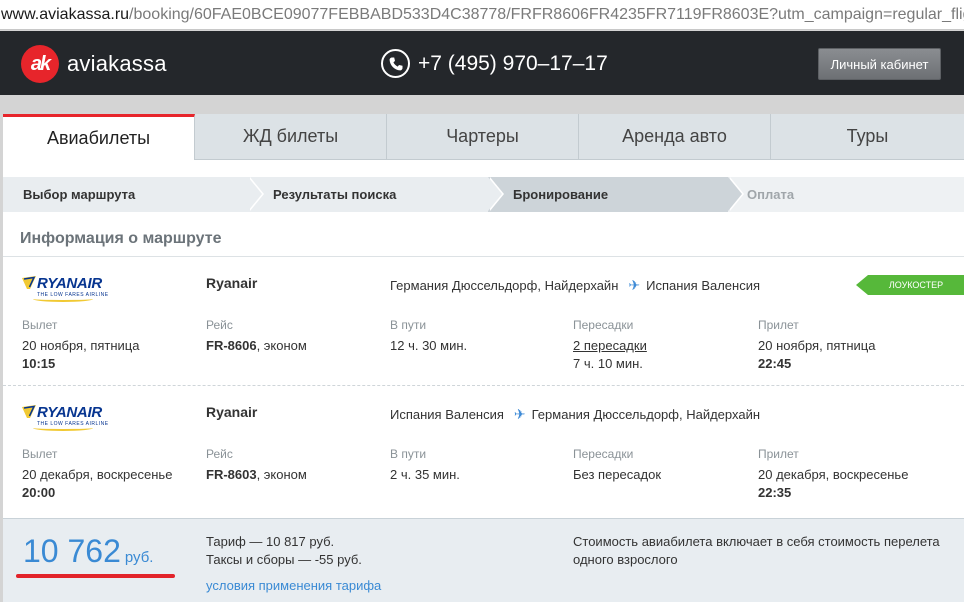 This screenshot has height=602, width=964. I want to click on duration-info: В пути 12 ч. 30 мин., so click(428, 335).